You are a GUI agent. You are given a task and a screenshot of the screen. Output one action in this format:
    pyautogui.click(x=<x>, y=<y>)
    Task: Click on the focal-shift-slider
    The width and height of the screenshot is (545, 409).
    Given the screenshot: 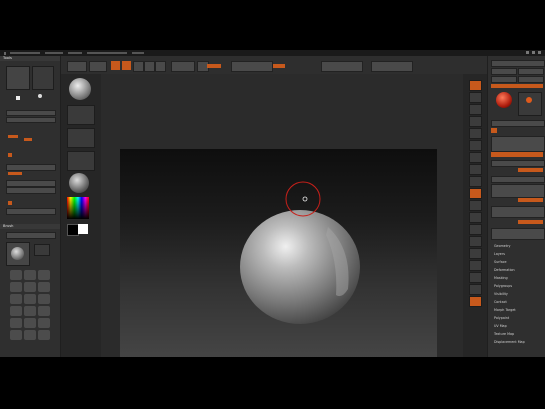 What is the action you would take?
    pyautogui.click(x=252, y=66)
    